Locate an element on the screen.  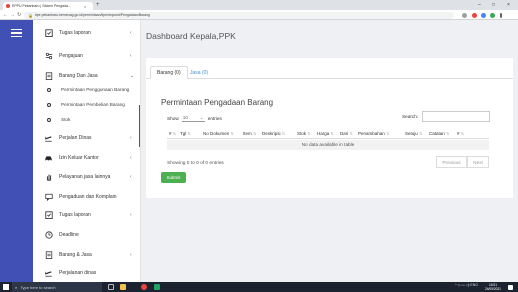
sidebar-item-label: Izin Keluar Kantor is located at coordinates (79, 158).